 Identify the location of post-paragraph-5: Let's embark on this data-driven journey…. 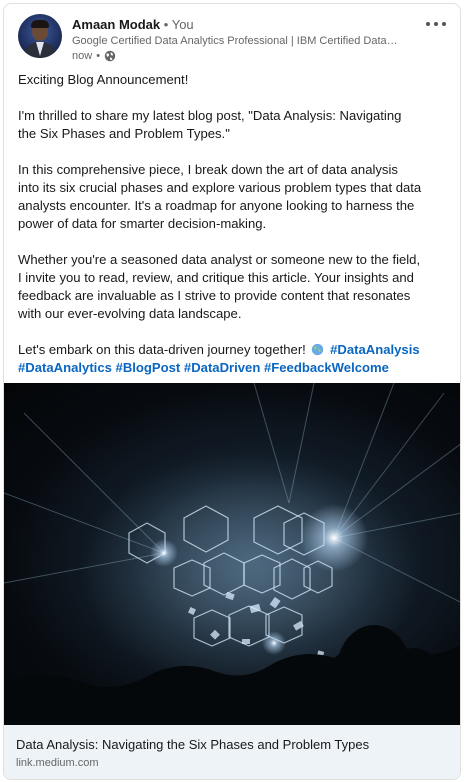
(220, 359).